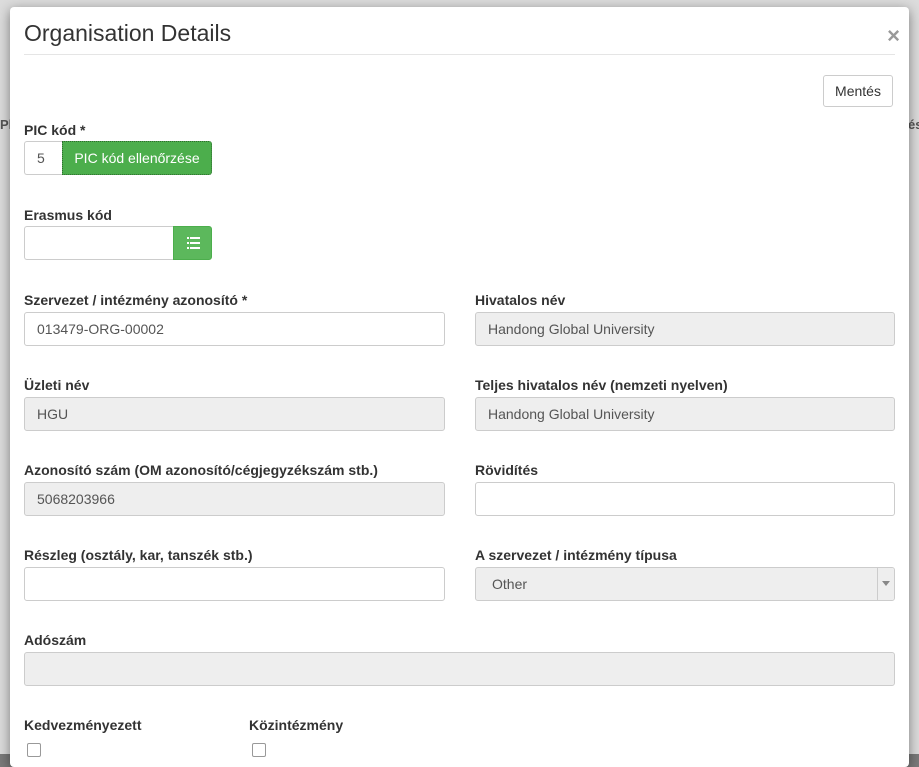  I want to click on close-icon: ×, so click(893, 36).